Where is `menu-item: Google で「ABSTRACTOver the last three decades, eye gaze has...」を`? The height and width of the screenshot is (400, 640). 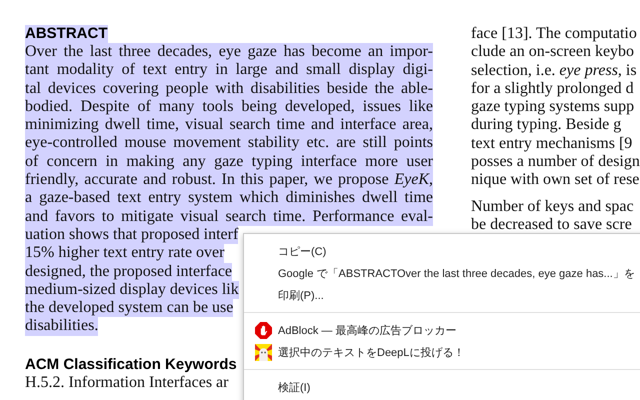 menu-item: Google で「ABSTRACTOver the last three decades, eye gaze has...」を is located at coordinates (442, 273).